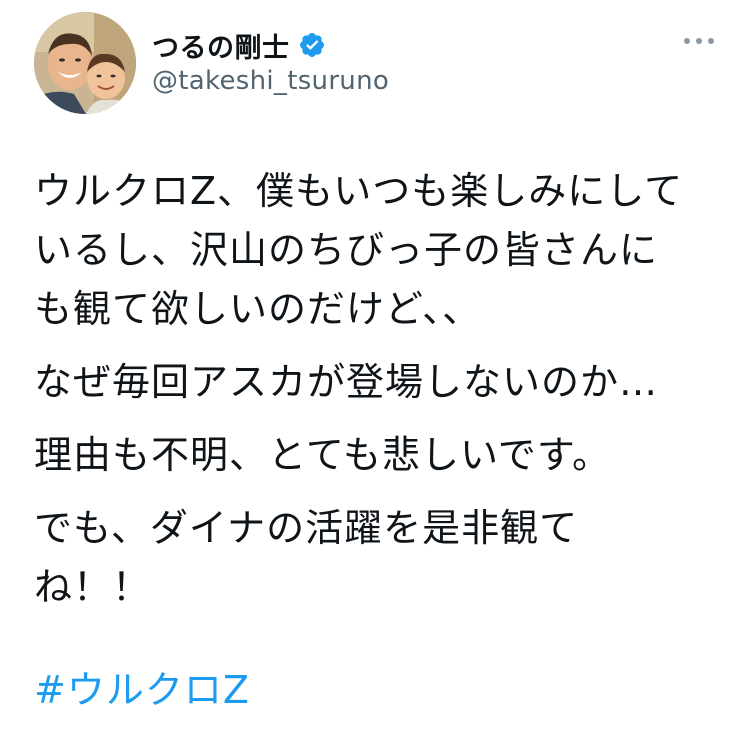  Describe the element at coordinates (270, 81) in the screenshot. I see `author-handle: @takeshi_tsuruno` at that location.